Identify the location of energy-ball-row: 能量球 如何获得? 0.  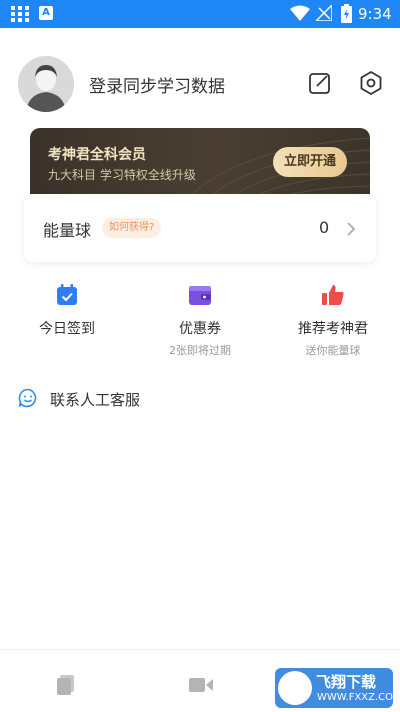
(200, 228).